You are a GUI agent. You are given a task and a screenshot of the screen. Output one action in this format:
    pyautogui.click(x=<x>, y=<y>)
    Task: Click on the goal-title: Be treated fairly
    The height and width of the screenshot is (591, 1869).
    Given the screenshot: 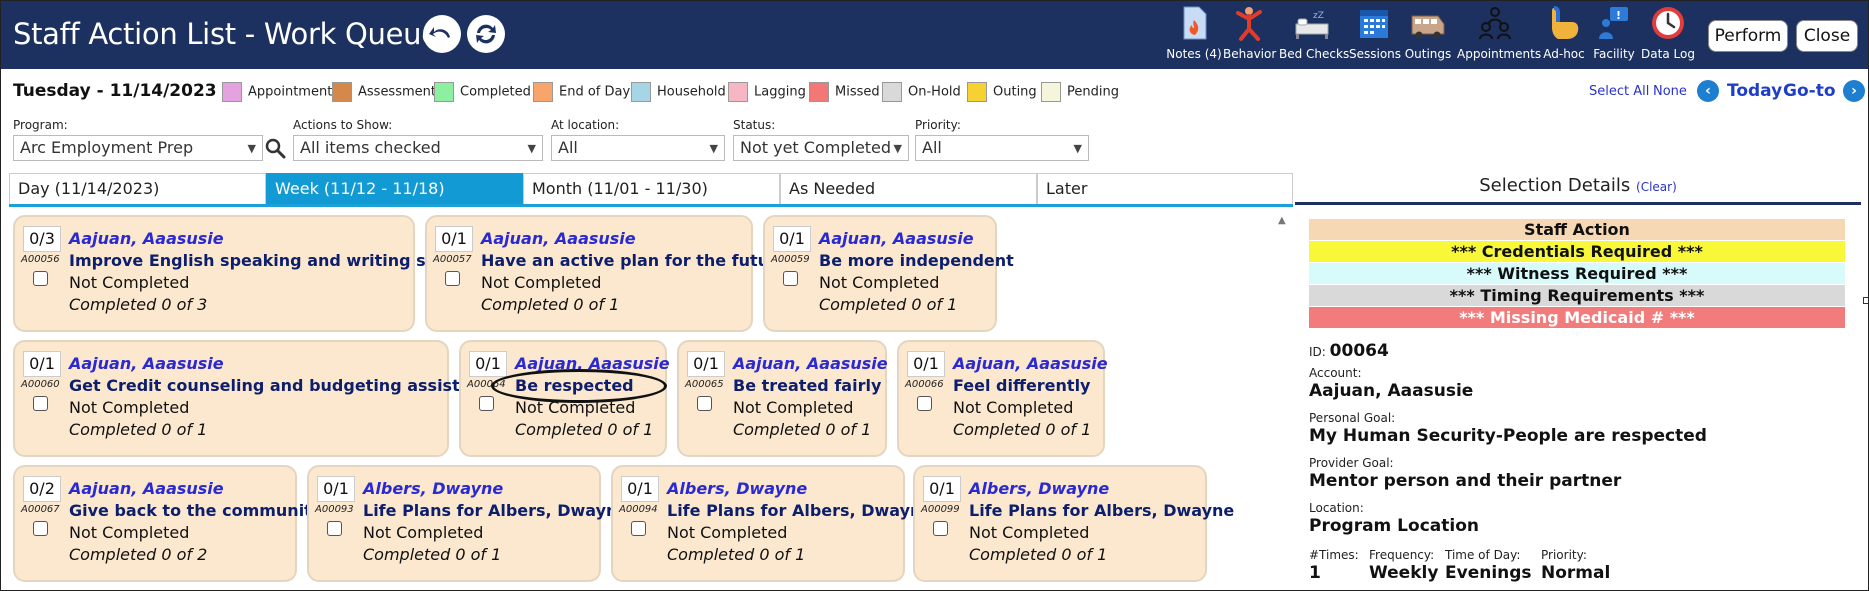 What is the action you would take?
    pyautogui.click(x=807, y=385)
    